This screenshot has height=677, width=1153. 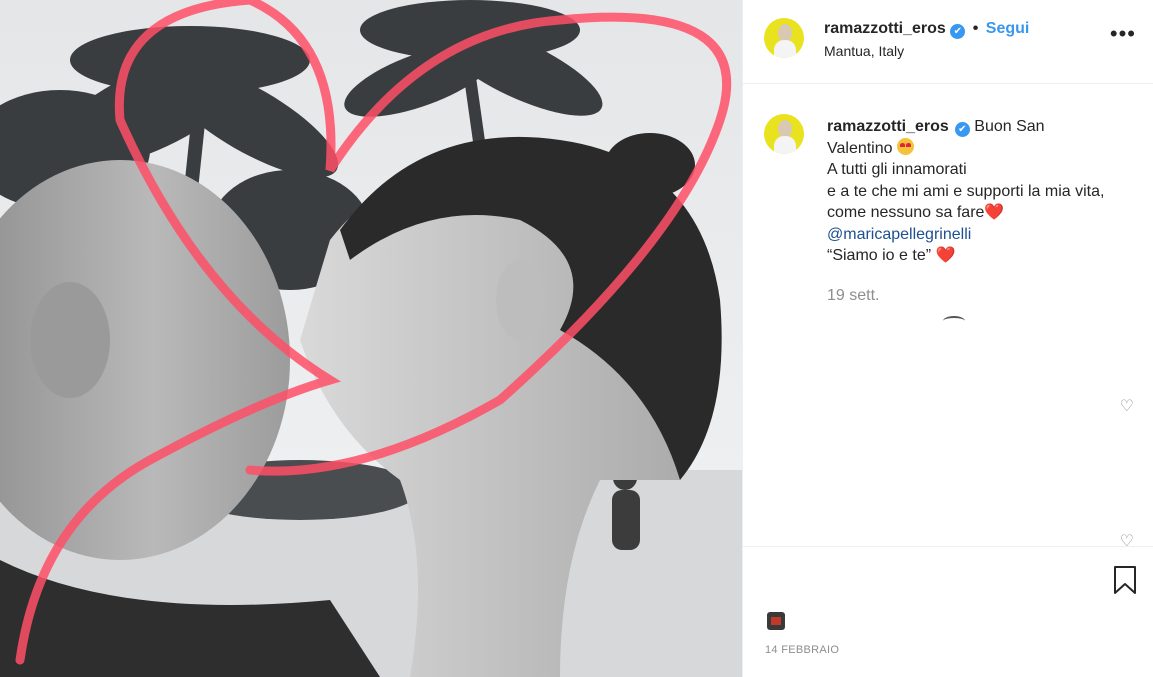 What do you see at coordinates (1009, 126) in the screenshot?
I see `caption-line-1: Buon San` at bounding box center [1009, 126].